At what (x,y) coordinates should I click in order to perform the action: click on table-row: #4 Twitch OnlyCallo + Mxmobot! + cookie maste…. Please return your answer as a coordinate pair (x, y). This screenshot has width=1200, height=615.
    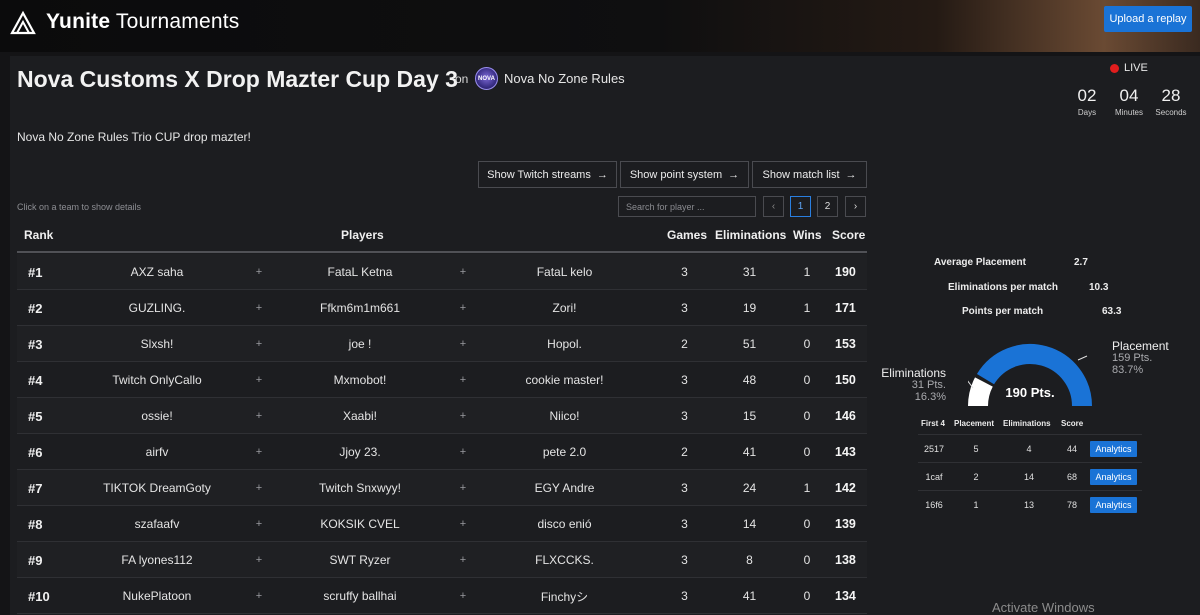
    Looking at the image, I should click on (442, 380).